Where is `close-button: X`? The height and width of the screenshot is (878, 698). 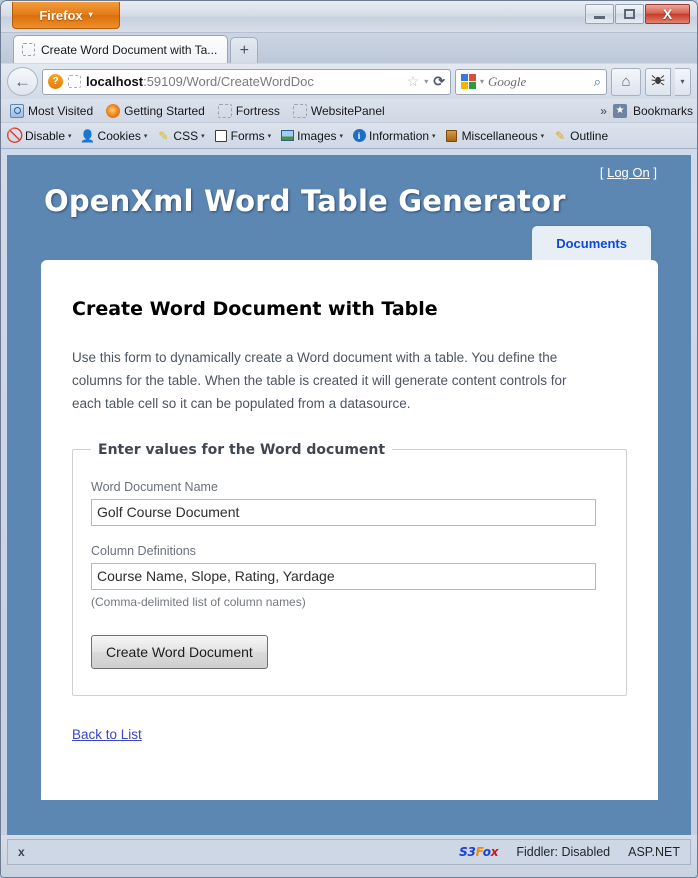
close-button: X is located at coordinates (667, 14).